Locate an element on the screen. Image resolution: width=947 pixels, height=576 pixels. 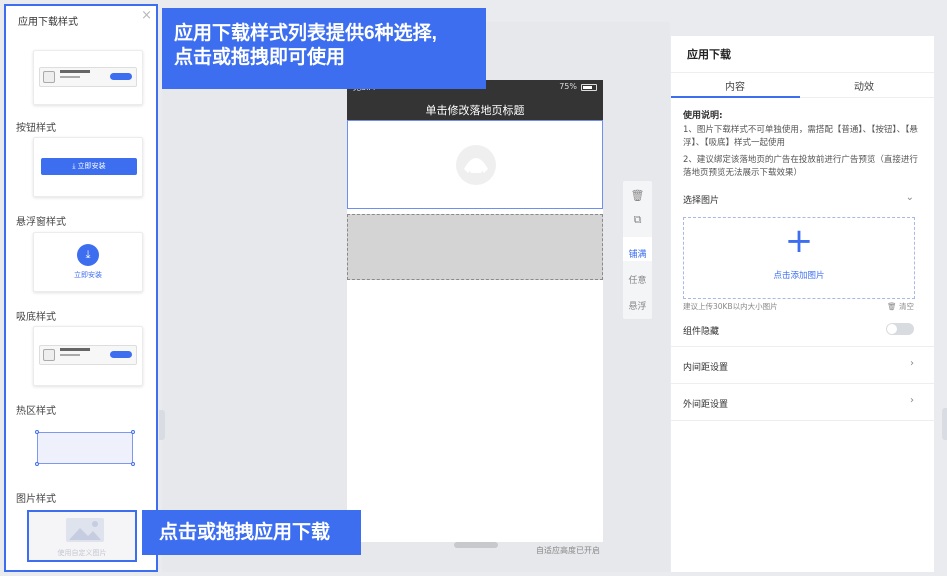
tab-animation: 动效 is located at coordinates (864, 85).